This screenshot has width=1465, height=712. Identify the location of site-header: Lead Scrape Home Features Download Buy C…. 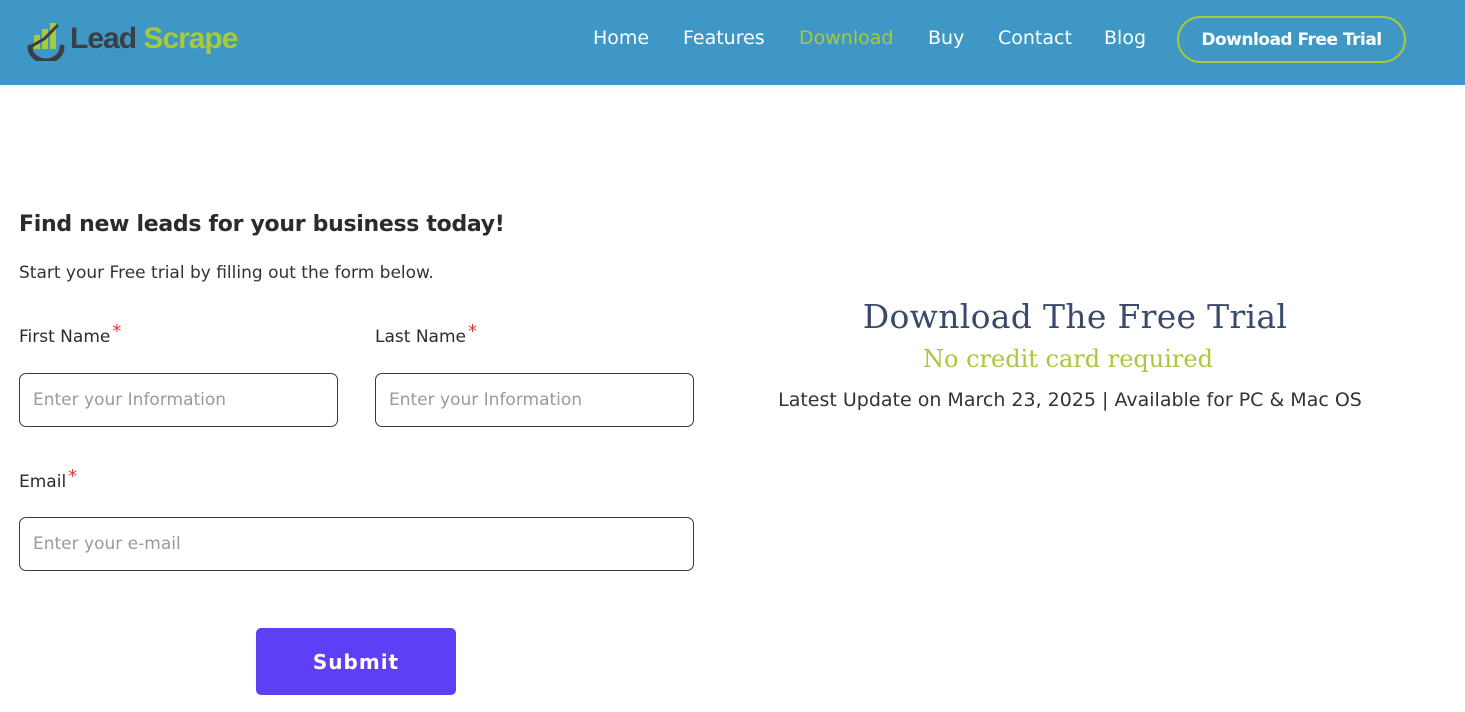
(732, 42).